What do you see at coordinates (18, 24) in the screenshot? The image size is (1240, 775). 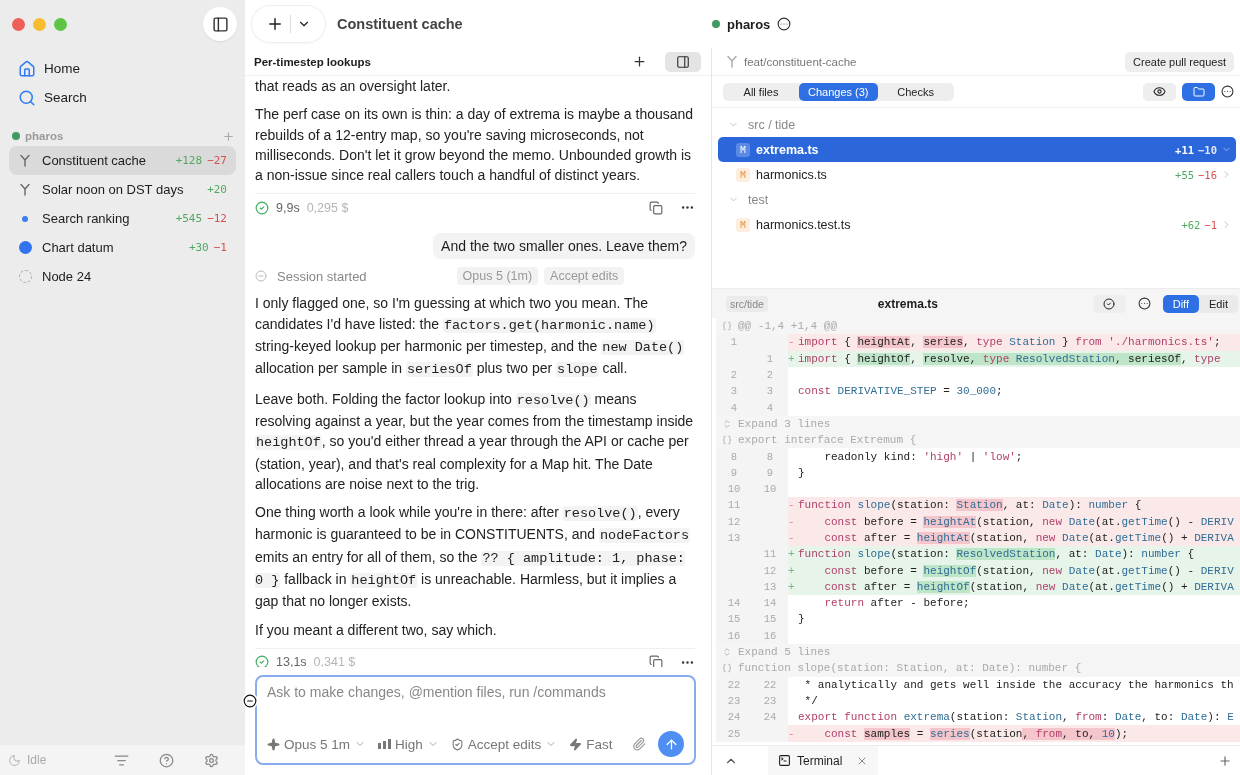 I see `close-window-button` at bounding box center [18, 24].